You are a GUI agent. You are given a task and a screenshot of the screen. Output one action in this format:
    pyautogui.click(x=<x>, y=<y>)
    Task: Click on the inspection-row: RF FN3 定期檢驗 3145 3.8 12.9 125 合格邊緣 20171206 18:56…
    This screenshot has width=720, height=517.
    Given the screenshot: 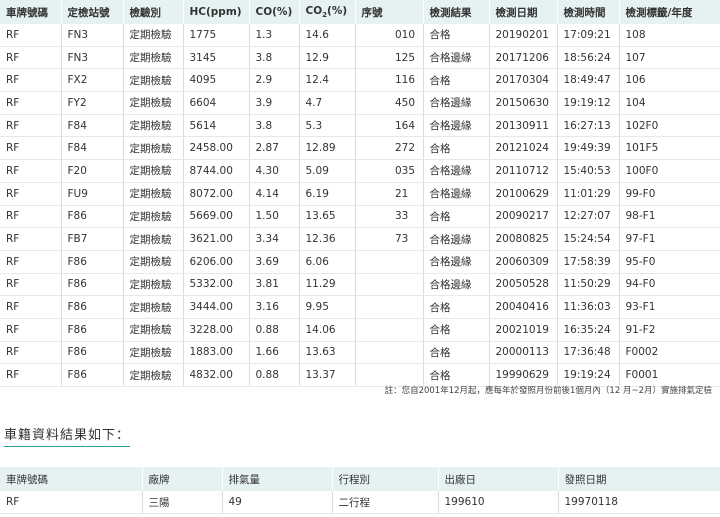 What is the action you would take?
    pyautogui.click(x=360, y=58)
    